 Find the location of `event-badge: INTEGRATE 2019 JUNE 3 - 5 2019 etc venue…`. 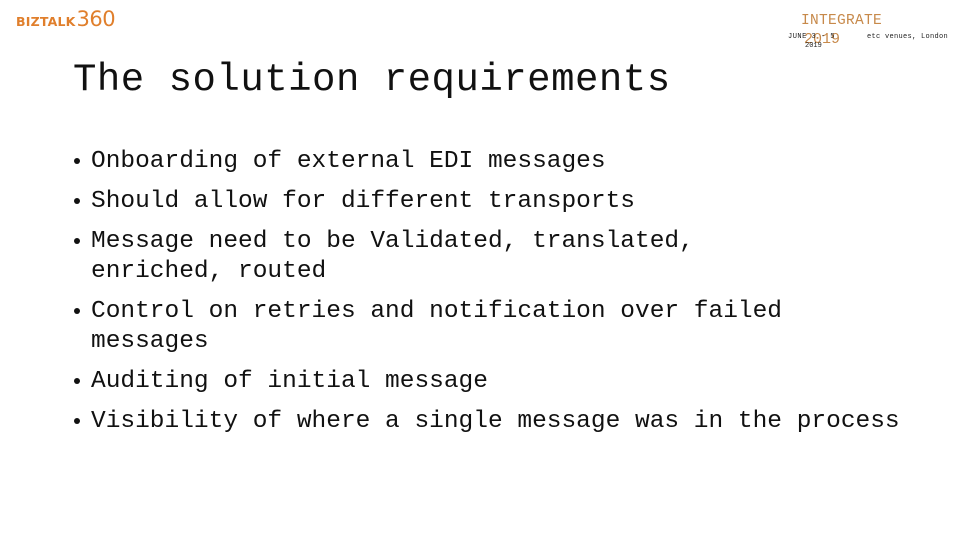

event-badge: INTEGRATE 2019 JUNE 3 - 5 2019 etc venue… is located at coordinates (870, 34).